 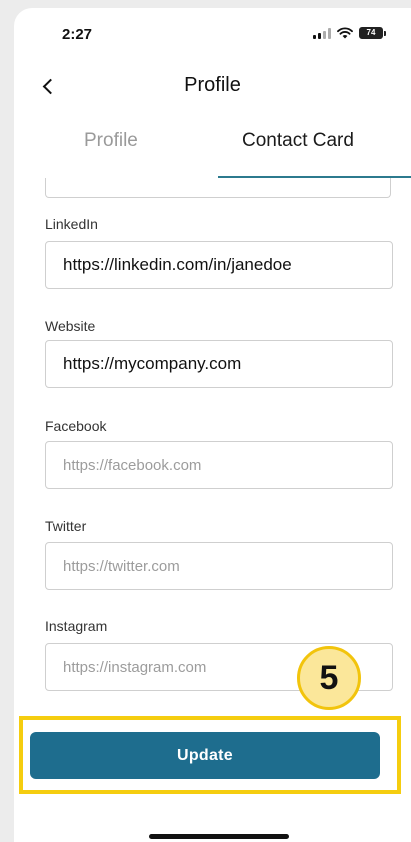 I want to click on website-input, so click(x=219, y=364).